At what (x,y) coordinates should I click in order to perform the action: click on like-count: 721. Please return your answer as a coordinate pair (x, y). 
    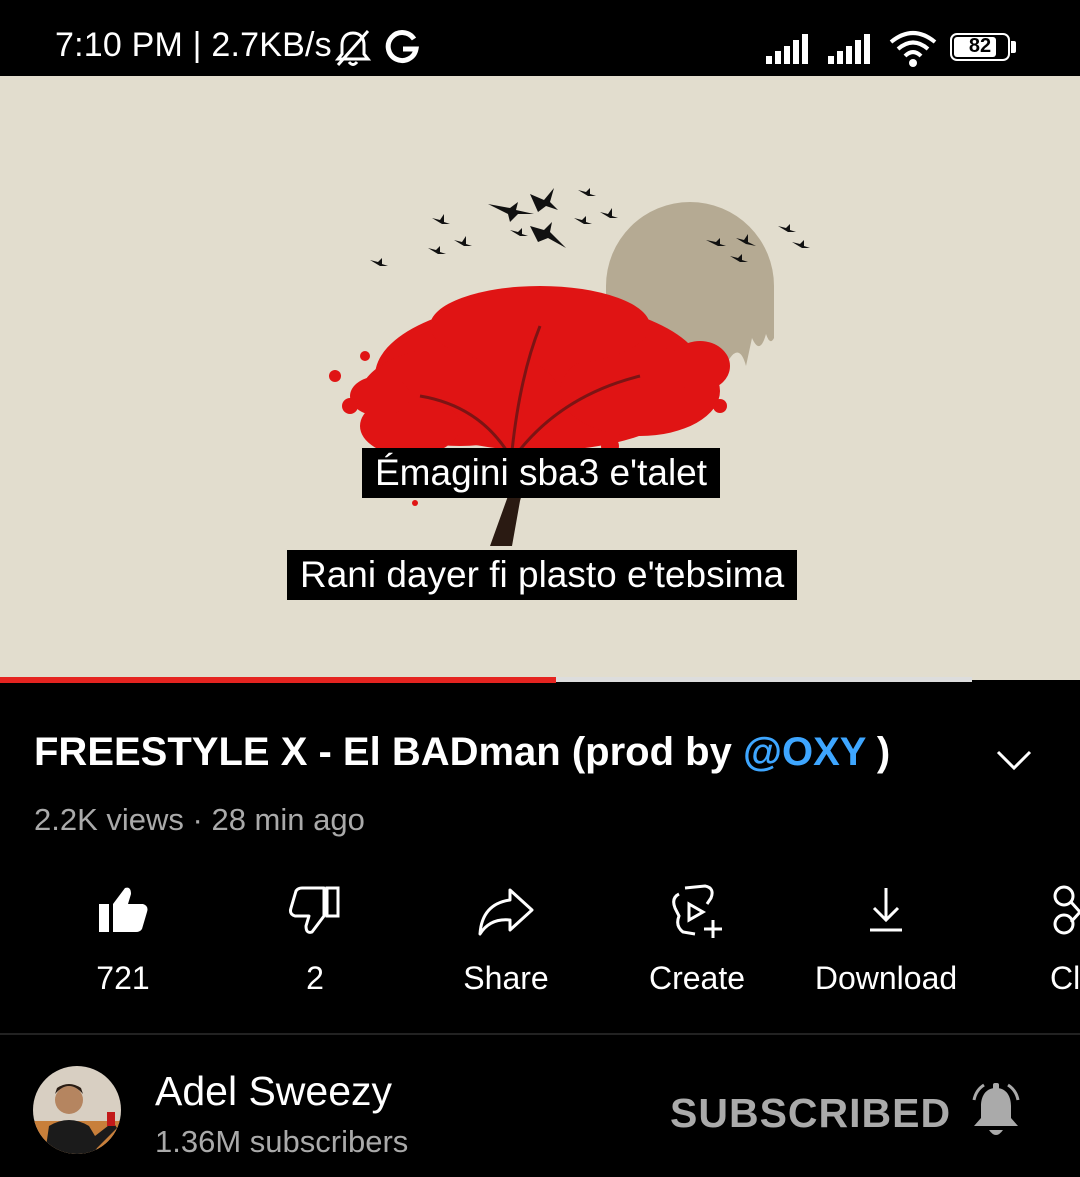
    Looking at the image, I should click on (123, 978).